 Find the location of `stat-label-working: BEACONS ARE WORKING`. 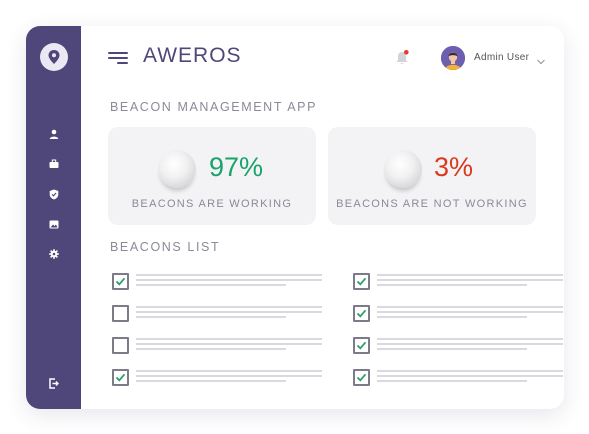

stat-label-working: BEACONS ARE WORKING is located at coordinates (212, 204).